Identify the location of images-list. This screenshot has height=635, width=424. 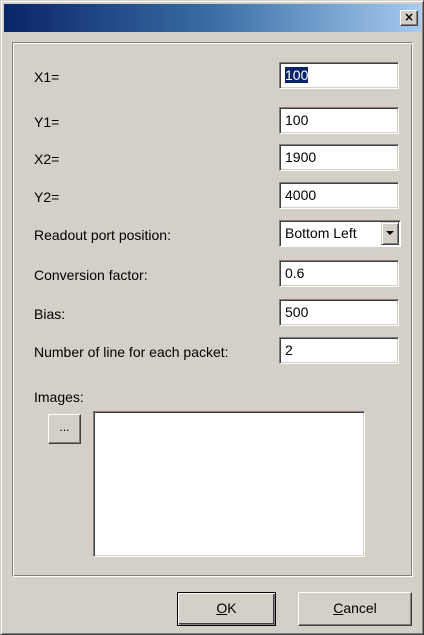
(229, 484).